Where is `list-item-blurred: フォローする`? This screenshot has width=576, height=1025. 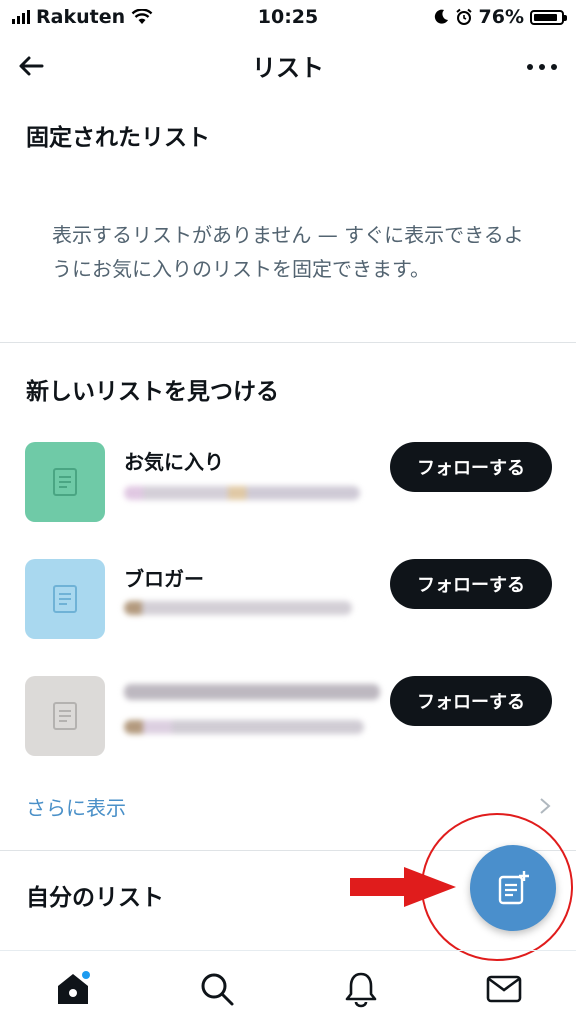
list-item-blurred: フォローする is located at coordinates (288, 724).